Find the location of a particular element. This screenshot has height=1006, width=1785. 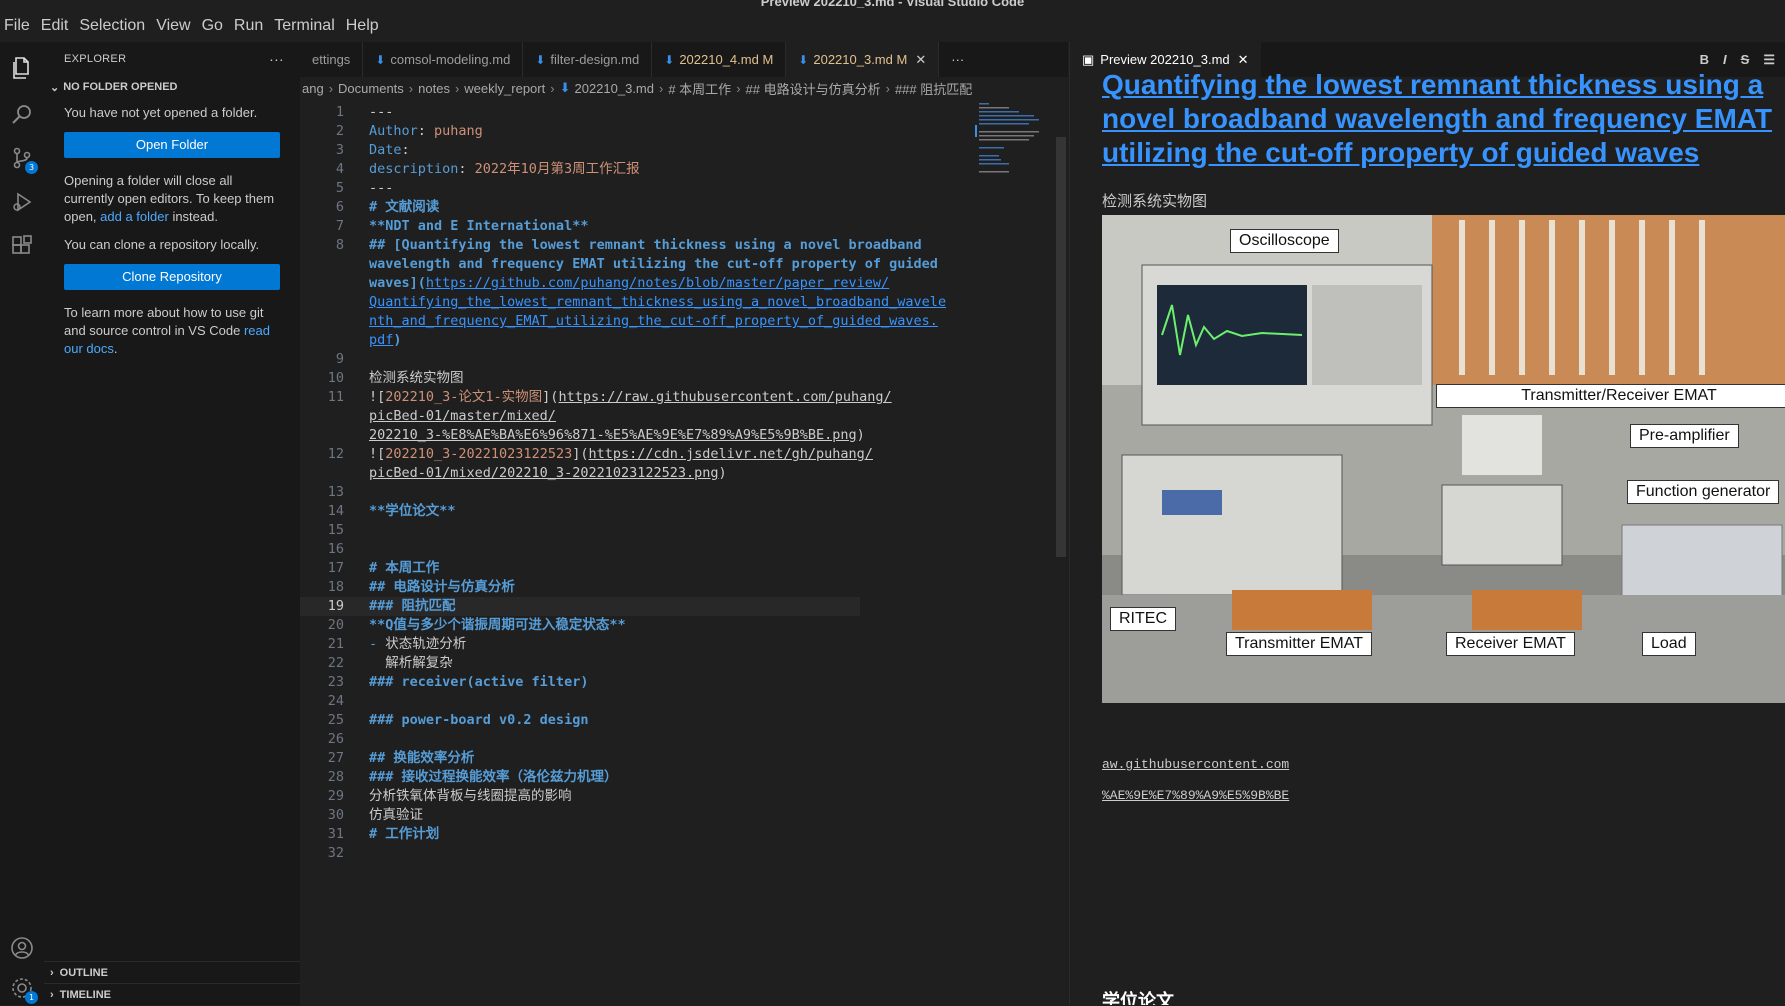

menu-view: View is located at coordinates (174, 26).